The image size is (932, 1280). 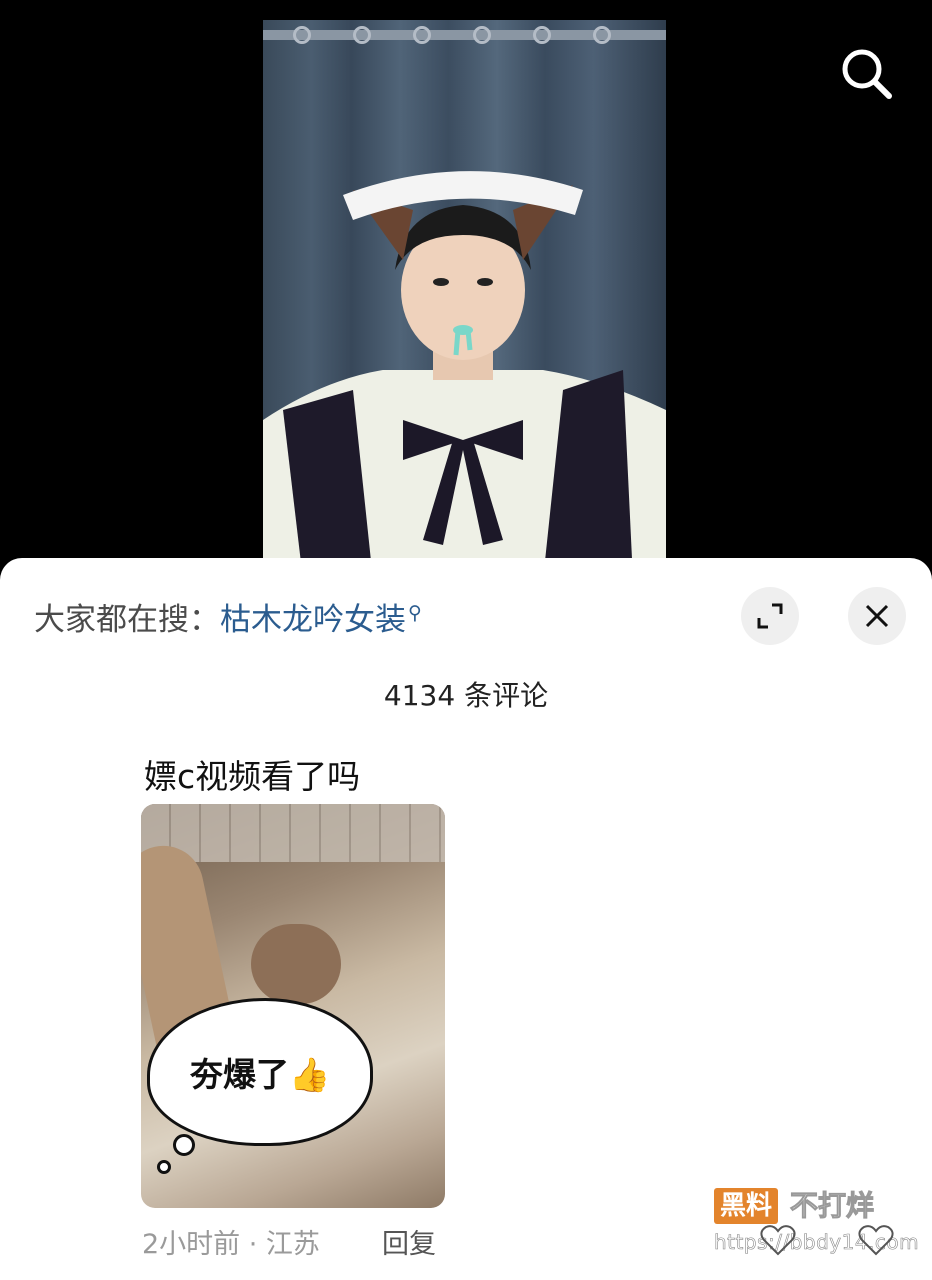 I want to click on search-small-icon: ⚲, so click(x=415, y=612).